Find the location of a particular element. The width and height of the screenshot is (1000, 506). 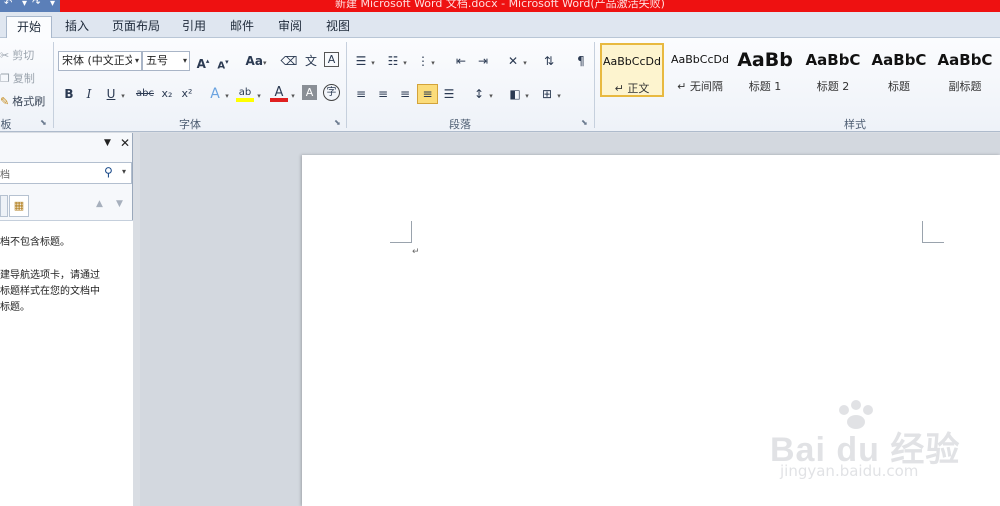

font-color-dropdown-icon: ▾ is located at coordinates (293, 94).